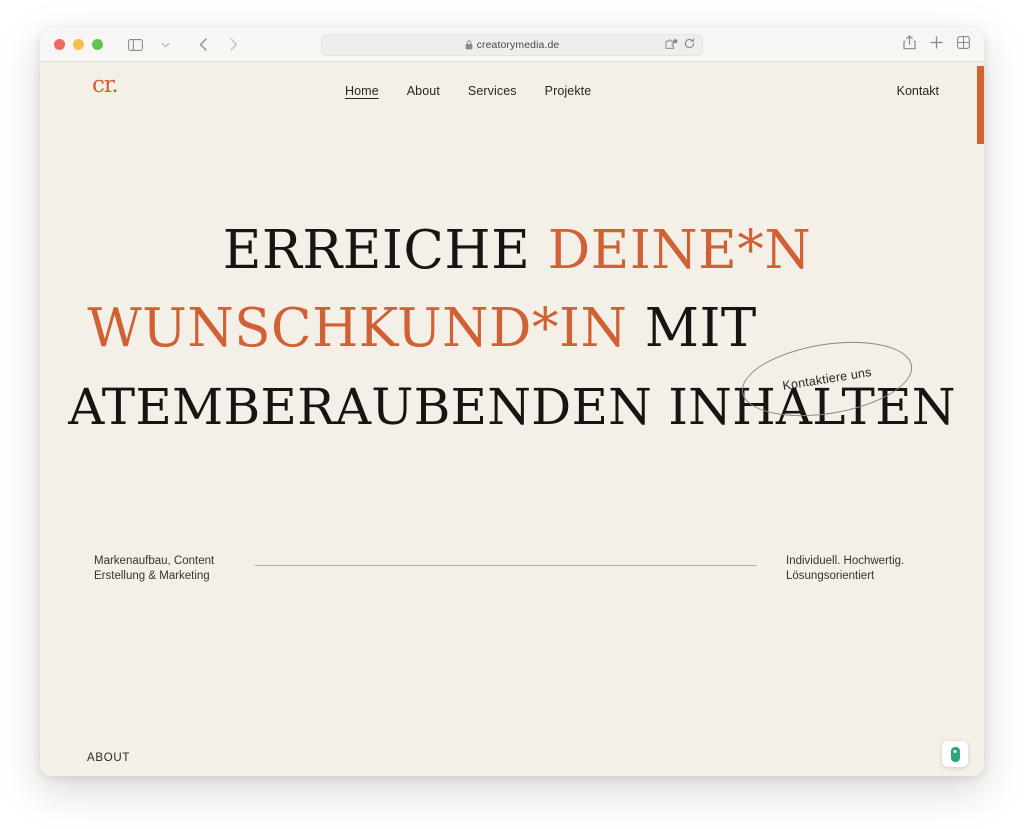 The image size is (1024, 829). I want to click on browser-toolbar: creatorymedia.de, so click(512, 45).